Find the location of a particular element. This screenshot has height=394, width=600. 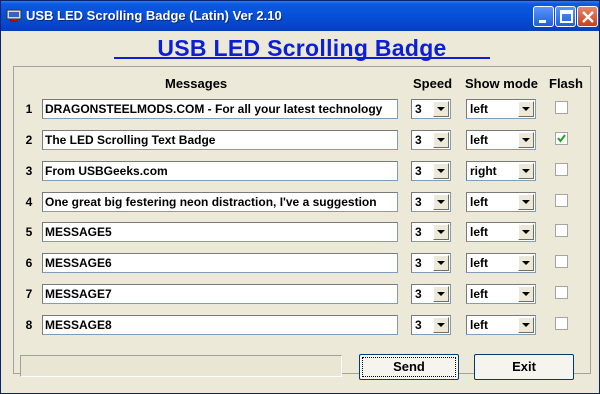

window-title: USB LED Scrolling Badge (Latin) Ver 2.10 is located at coordinates (154, 15).